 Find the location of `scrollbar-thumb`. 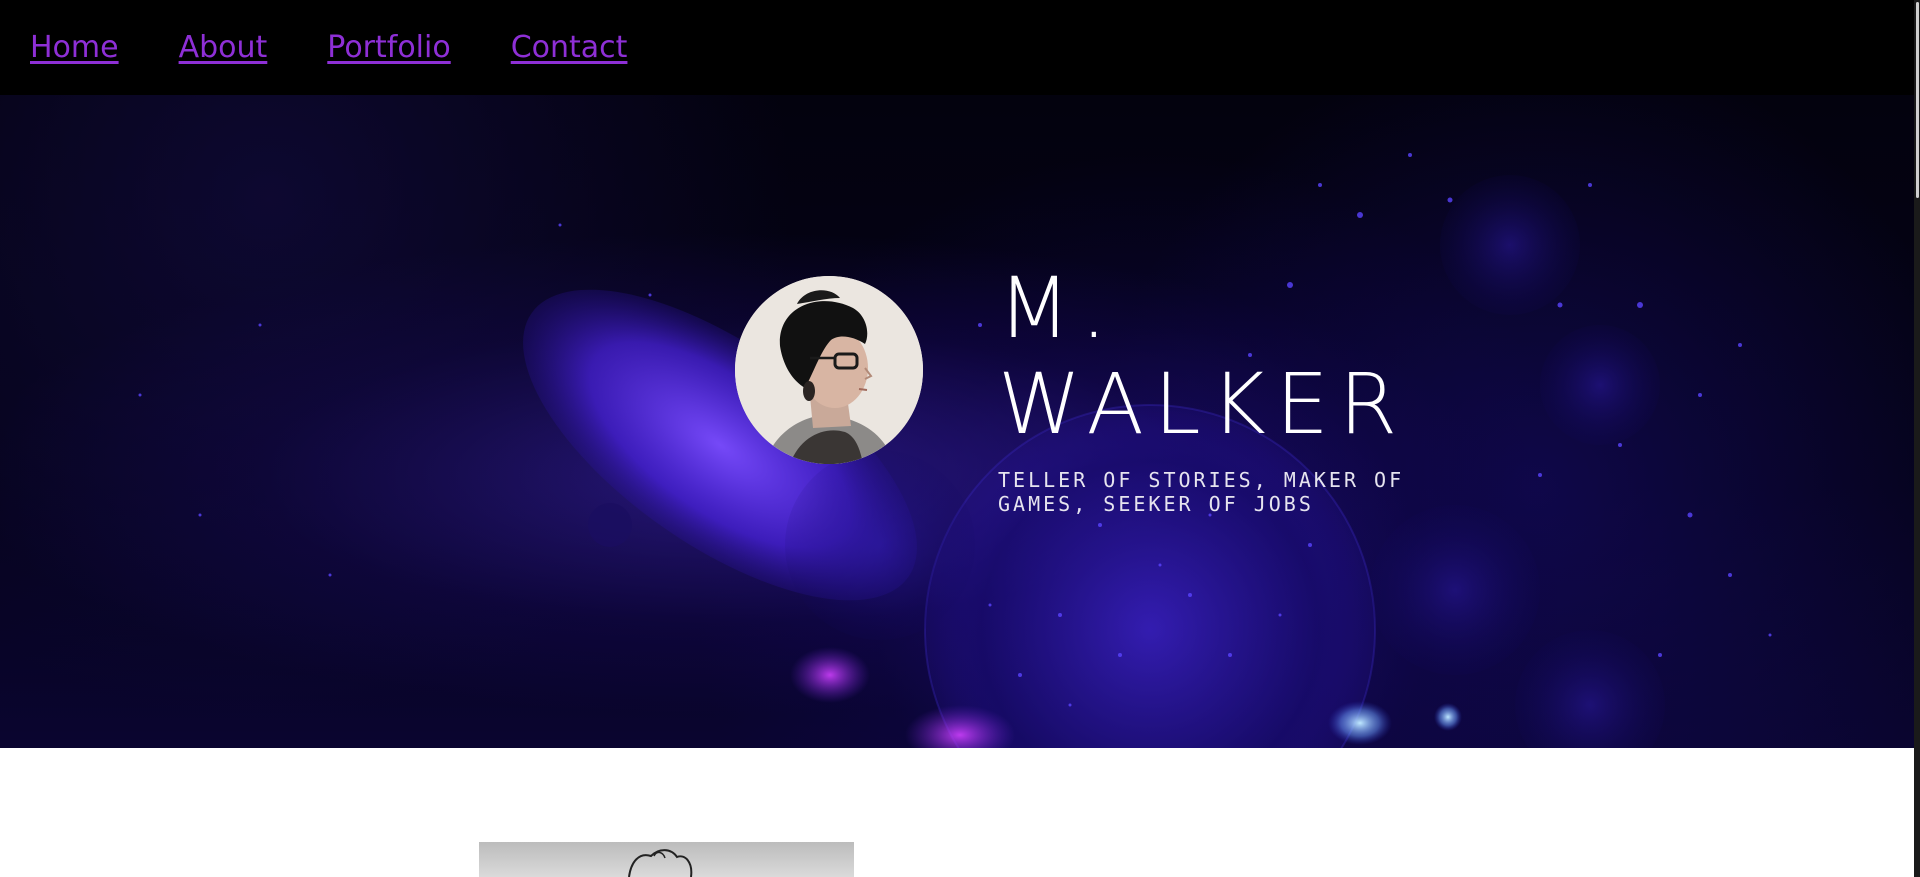

scrollbar-thumb is located at coordinates (1917, 100).